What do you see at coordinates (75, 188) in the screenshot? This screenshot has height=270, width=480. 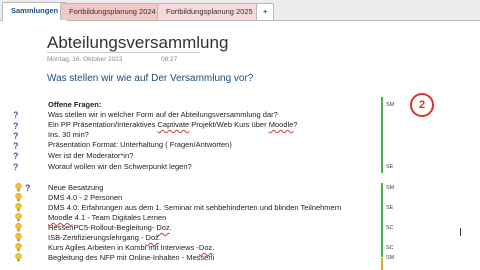 I see `note-line: Neue Besatzung` at bounding box center [75, 188].